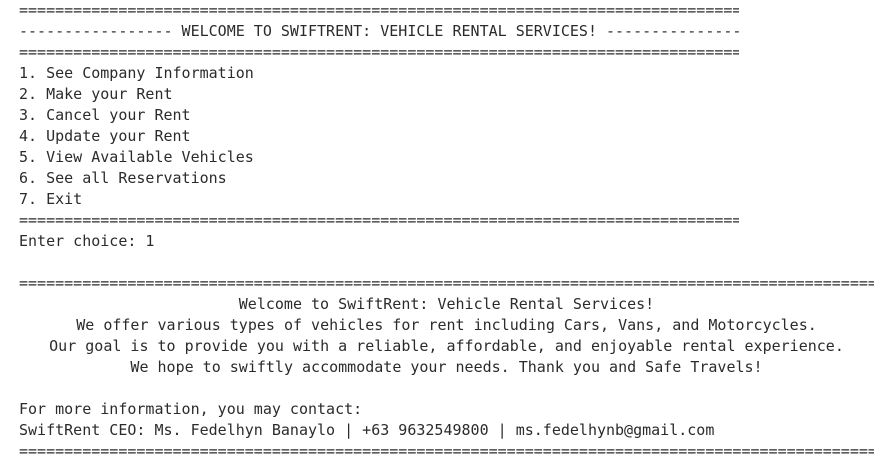  What do you see at coordinates (136, 157) in the screenshot?
I see `menu-item: 5. View Available Vehicles` at bounding box center [136, 157].